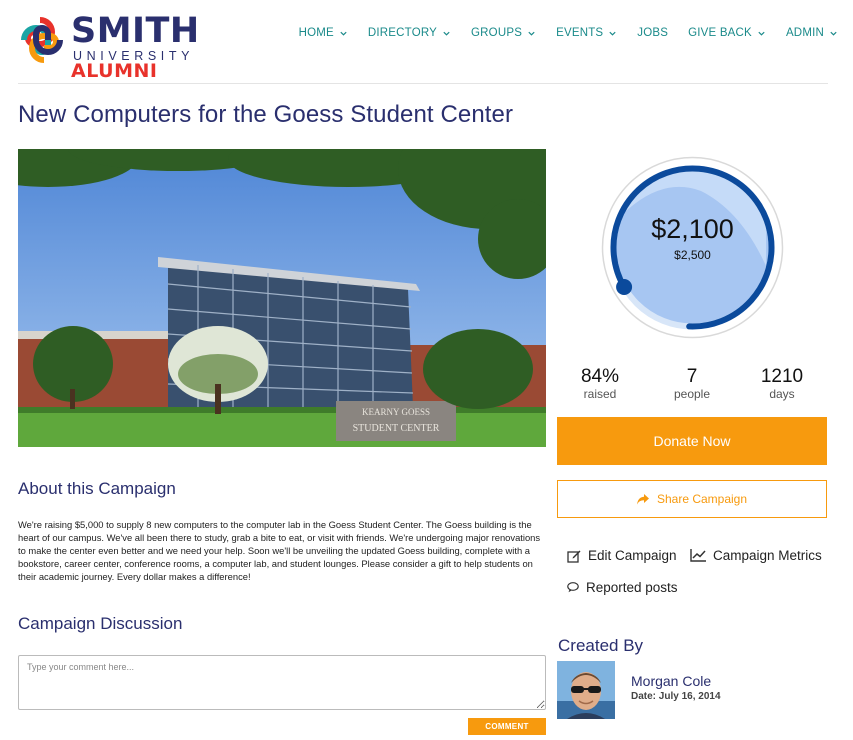  I want to click on edit-campaign-link: Edit Campaign, so click(622, 555).